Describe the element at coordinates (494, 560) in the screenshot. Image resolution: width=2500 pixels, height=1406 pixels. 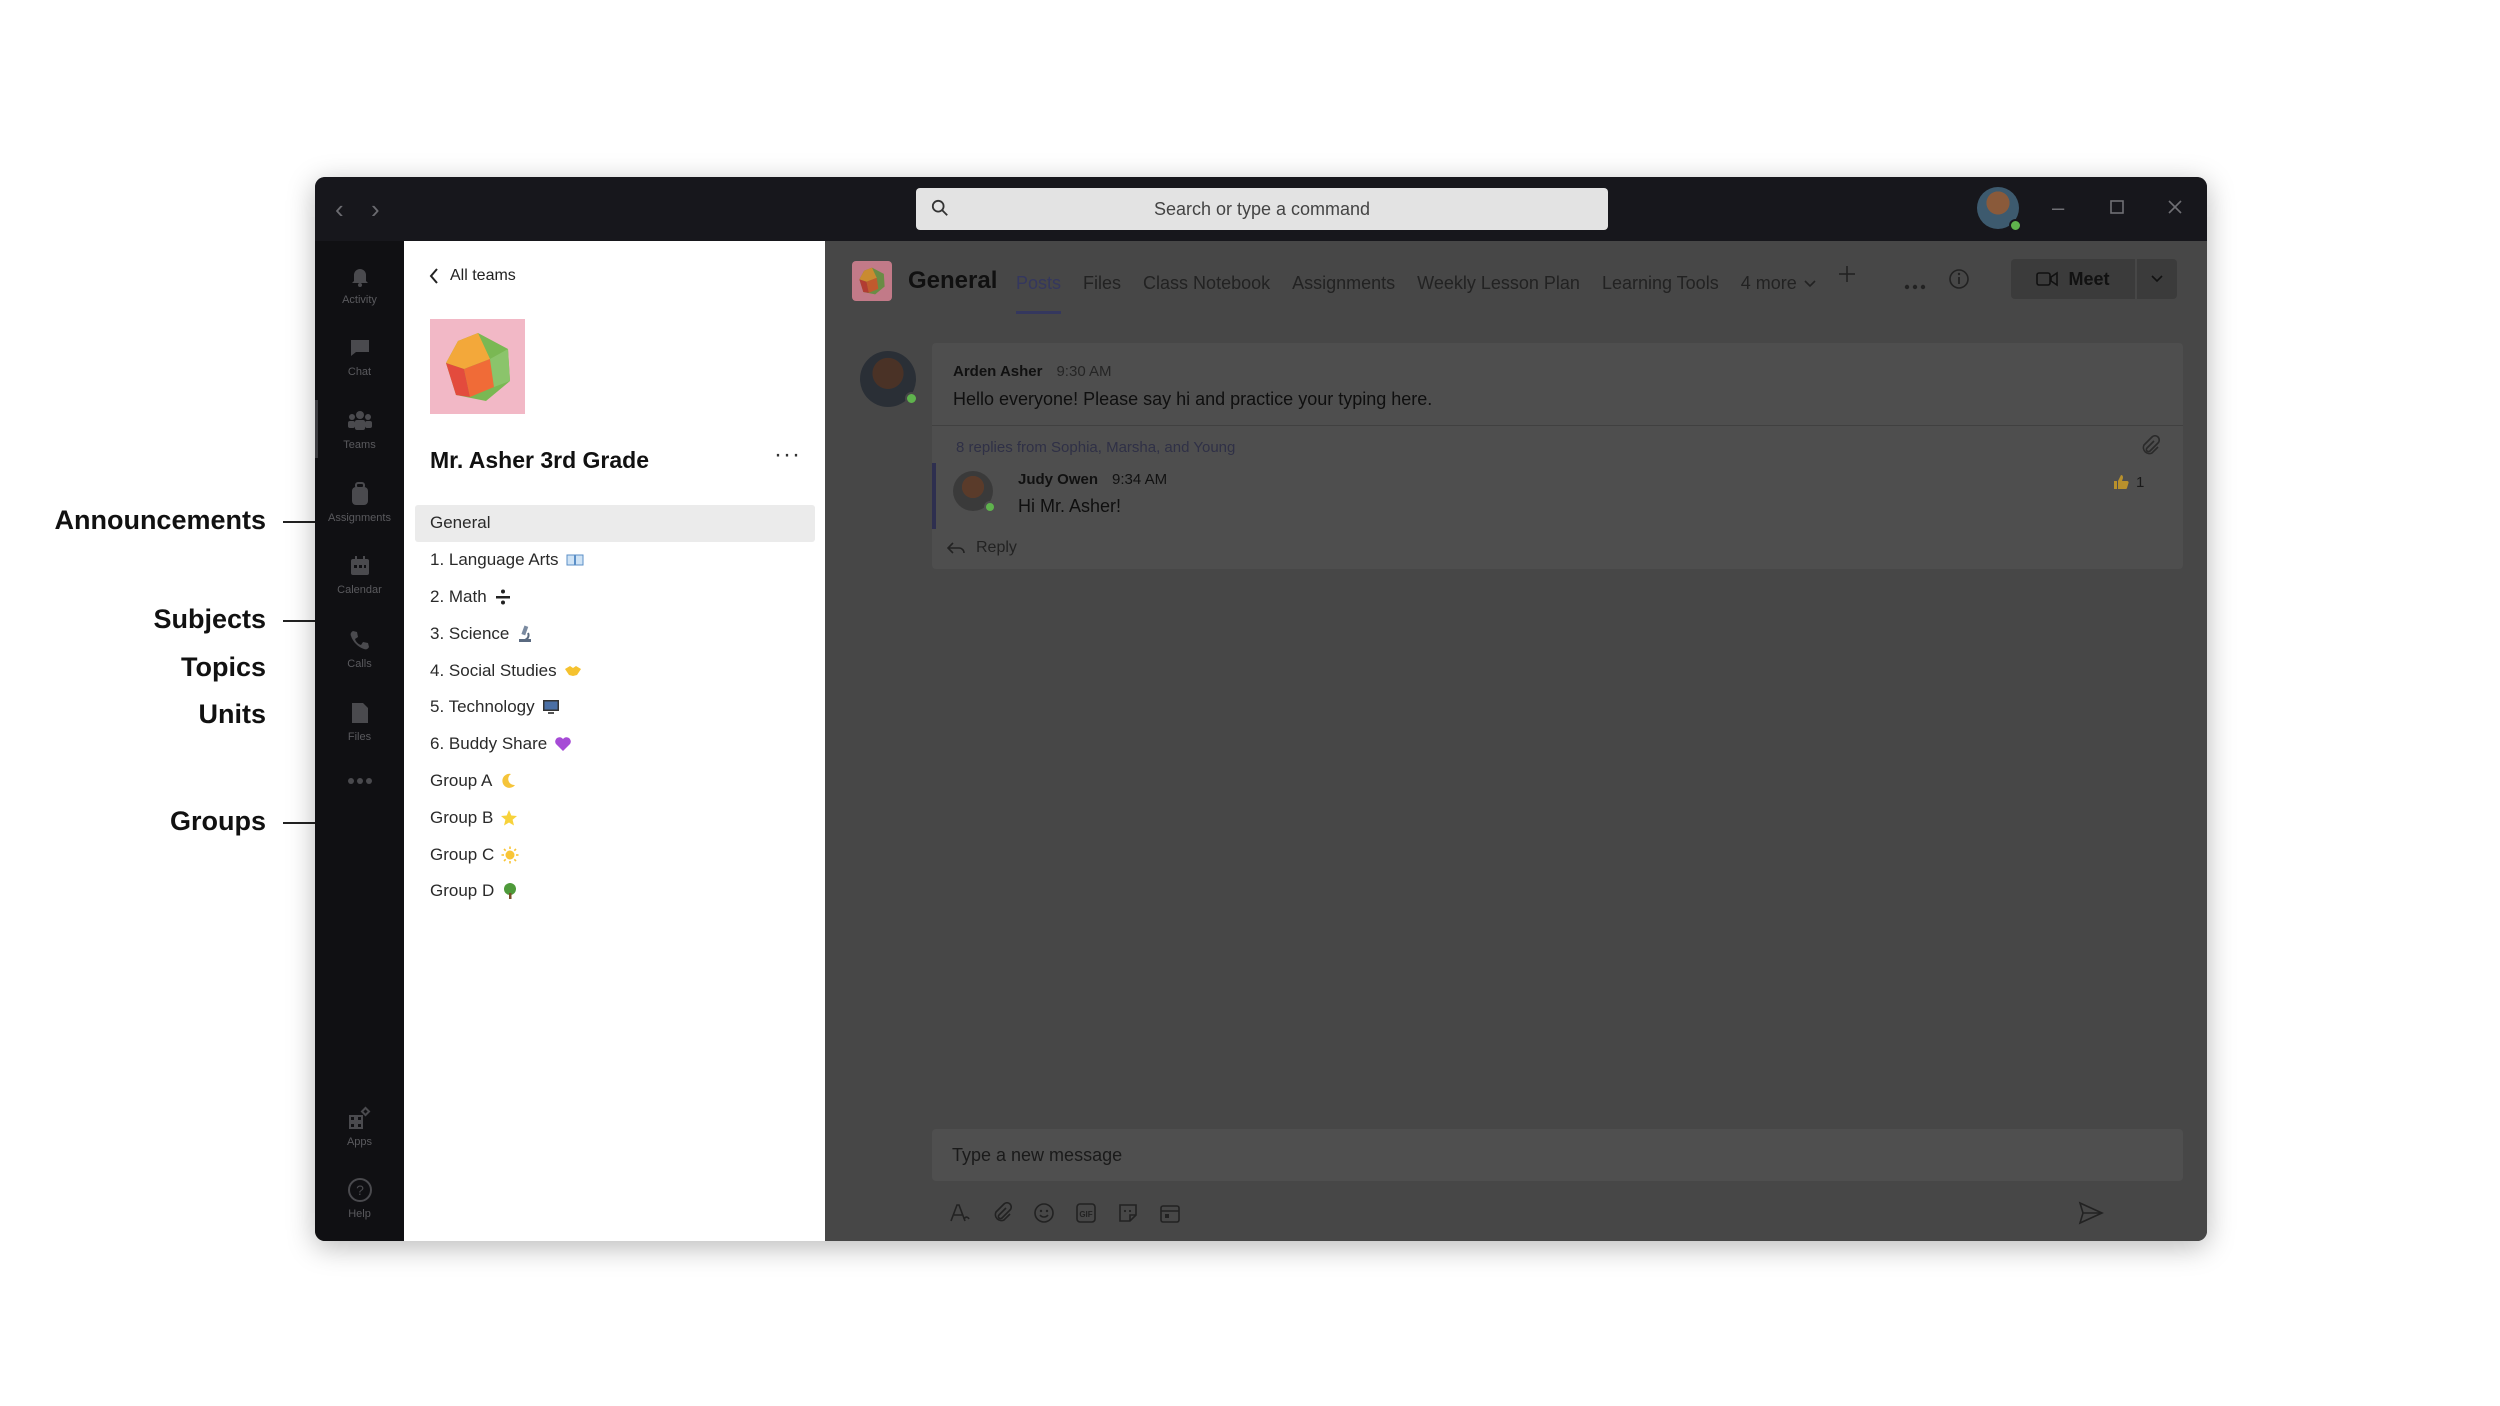
I see `channel-label: 1. Language Arts` at that location.